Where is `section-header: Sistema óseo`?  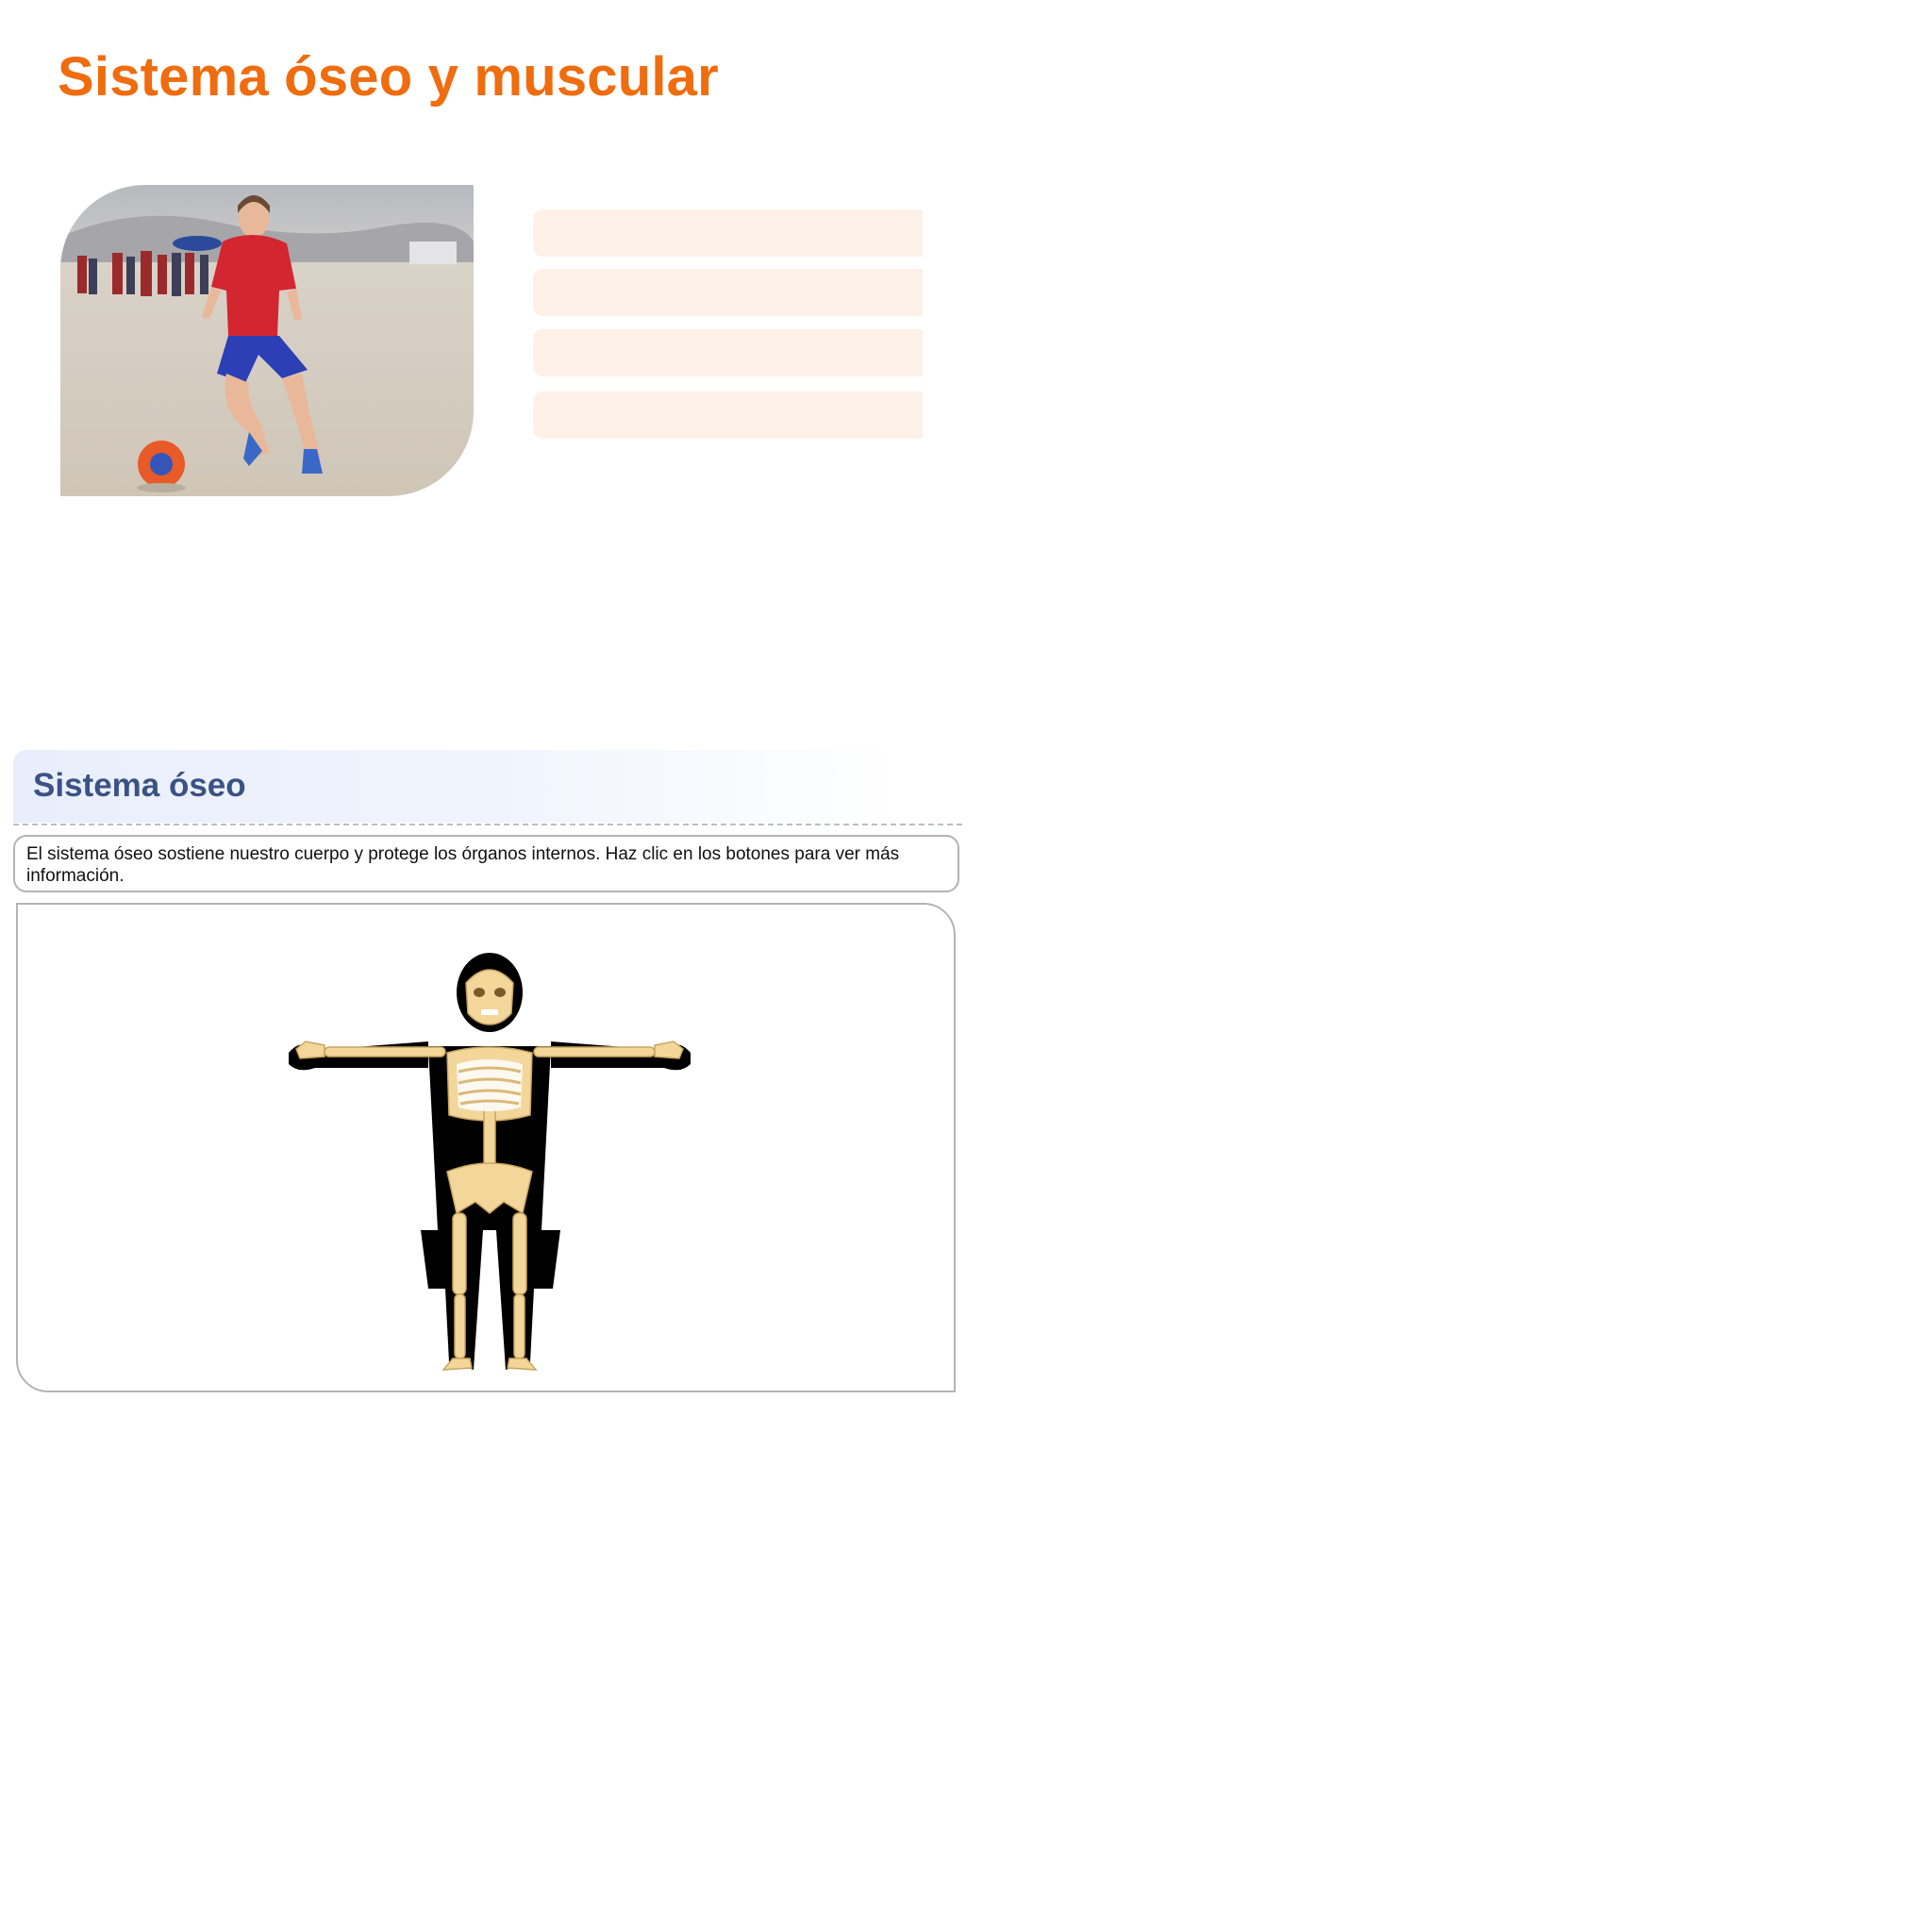
section-header: Sistema óseo is located at coordinates (488, 786).